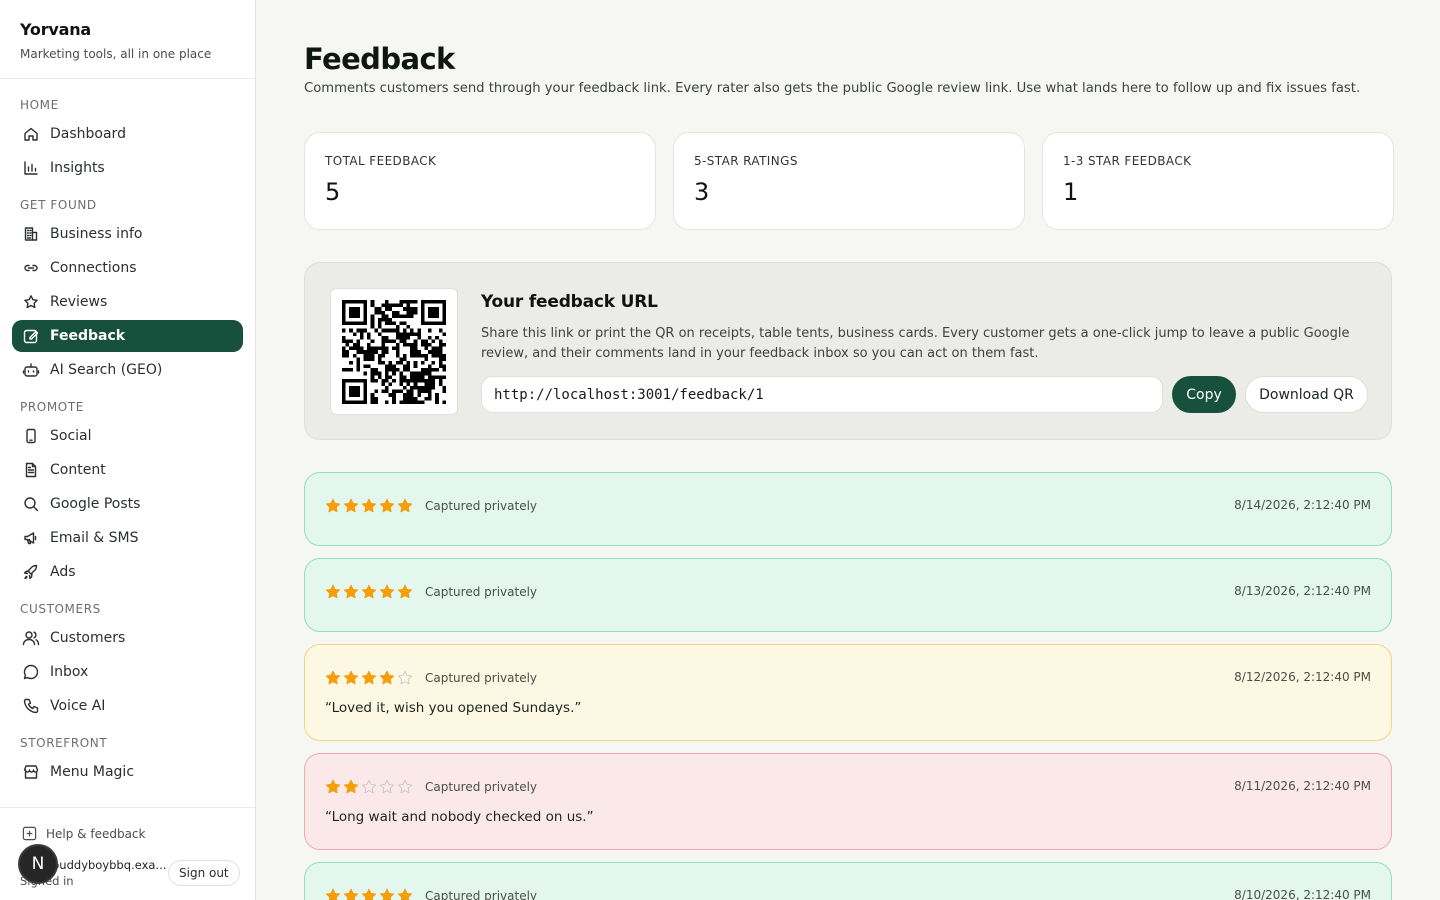  What do you see at coordinates (69, 672) in the screenshot?
I see `sidebar-item-label: Inbox` at bounding box center [69, 672].